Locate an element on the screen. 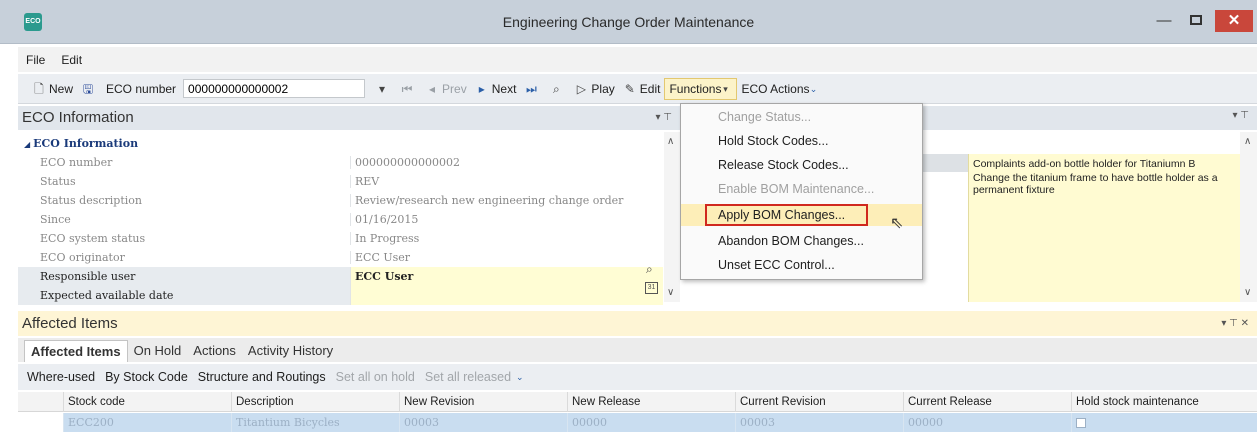  window-title: Engineering Change Order Maintenance is located at coordinates (628, 22).